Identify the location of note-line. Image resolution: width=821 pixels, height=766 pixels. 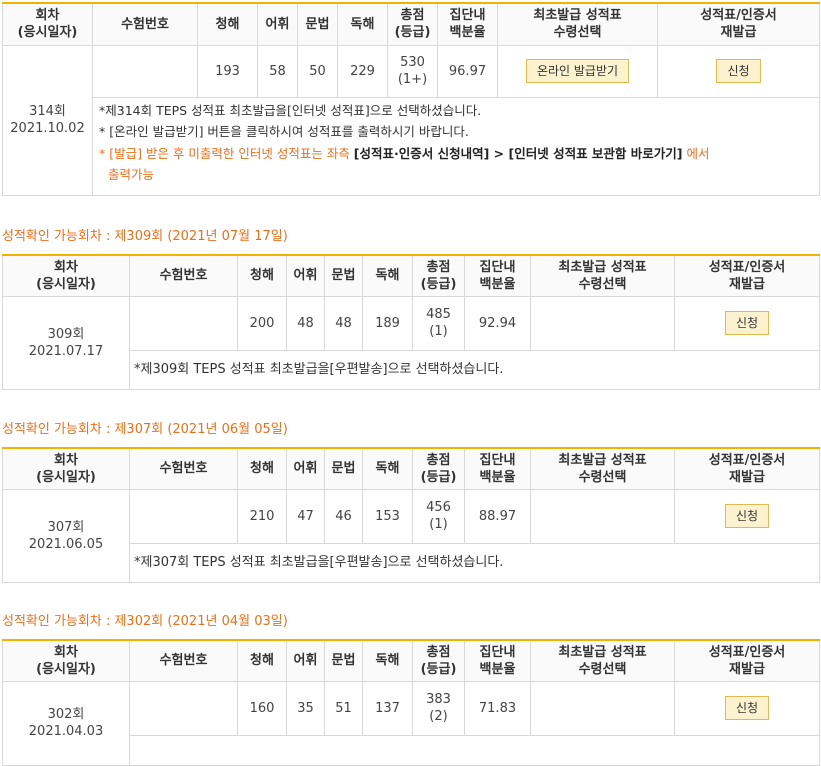
(474, 750).